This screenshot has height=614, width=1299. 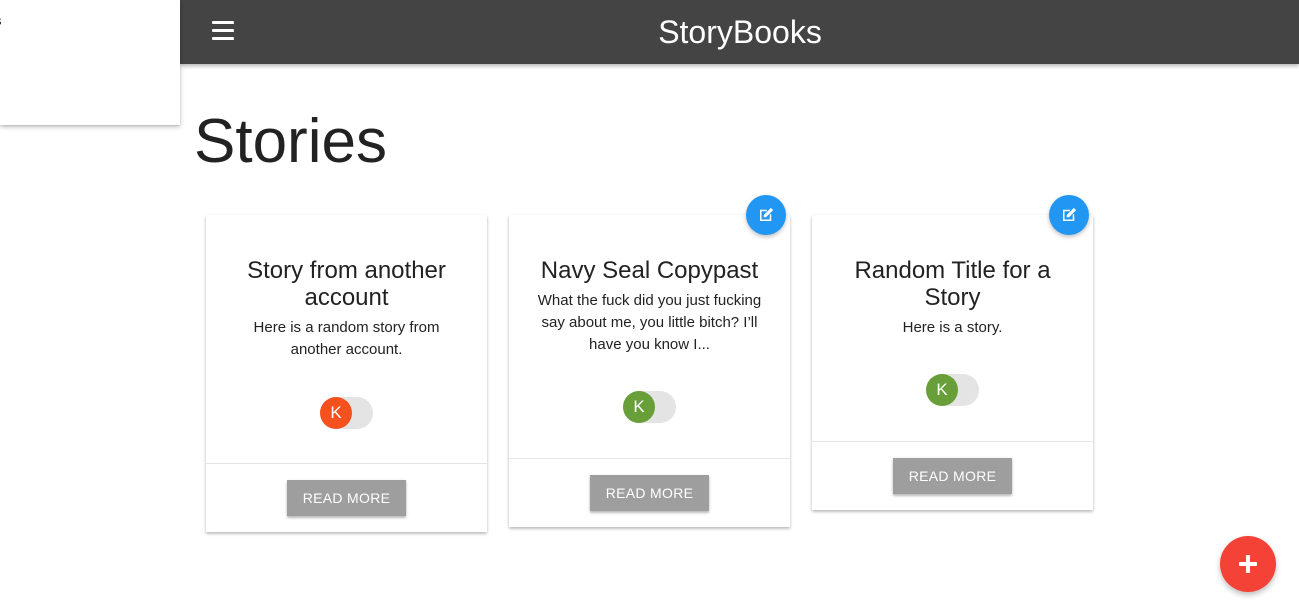 I want to click on brand-link: StoryBooks, so click(x=739, y=32).